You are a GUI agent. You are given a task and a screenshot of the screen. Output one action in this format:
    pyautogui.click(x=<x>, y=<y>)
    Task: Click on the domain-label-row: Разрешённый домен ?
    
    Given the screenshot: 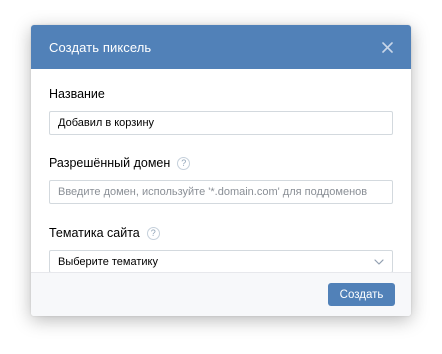 What is the action you would take?
    pyautogui.click(x=221, y=163)
    